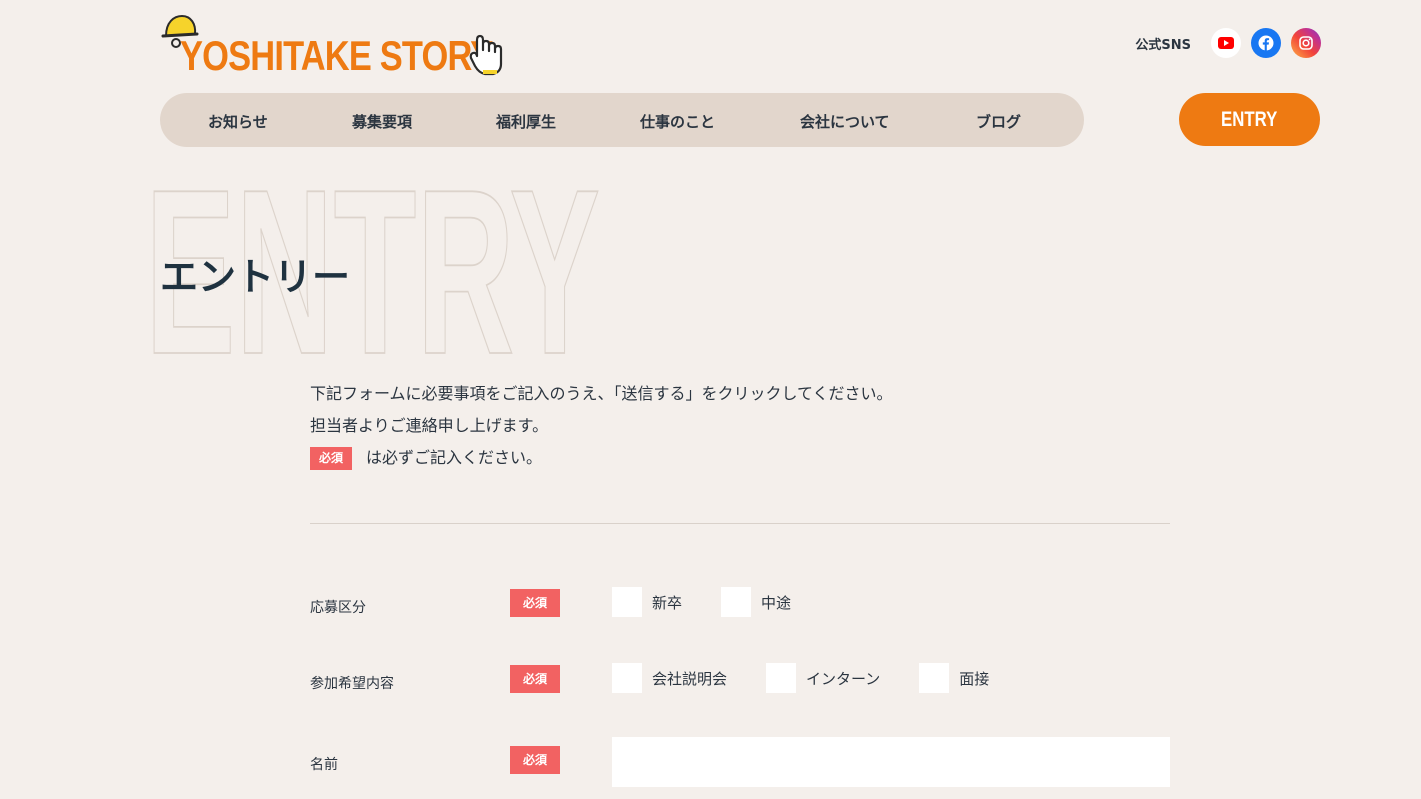  Describe the element at coordinates (1266, 43) in the screenshot. I see `facebook-icon` at that location.